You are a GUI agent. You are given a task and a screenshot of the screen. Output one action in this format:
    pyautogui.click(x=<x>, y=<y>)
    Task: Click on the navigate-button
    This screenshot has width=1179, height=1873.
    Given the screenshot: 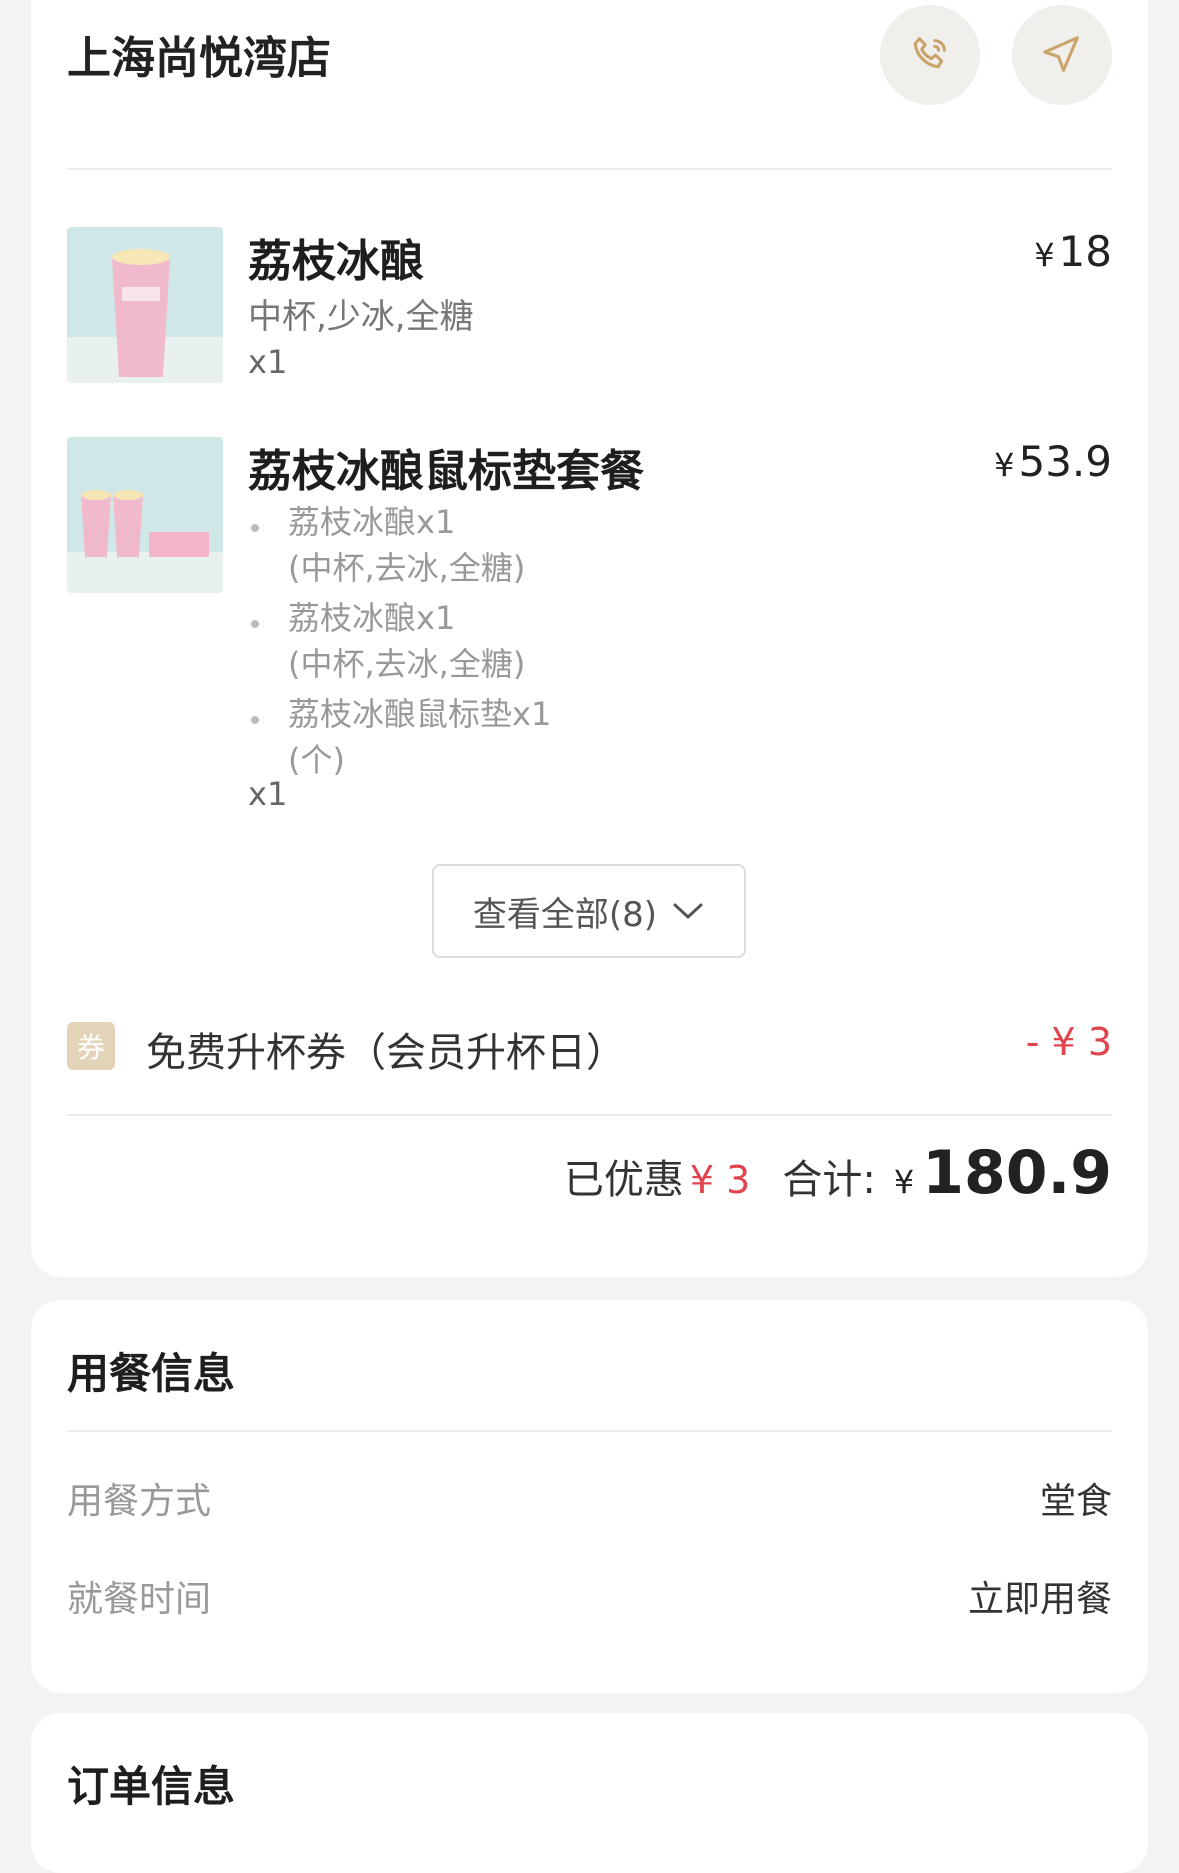 What is the action you would take?
    pyautogui.click(x=1062, y=55)
    